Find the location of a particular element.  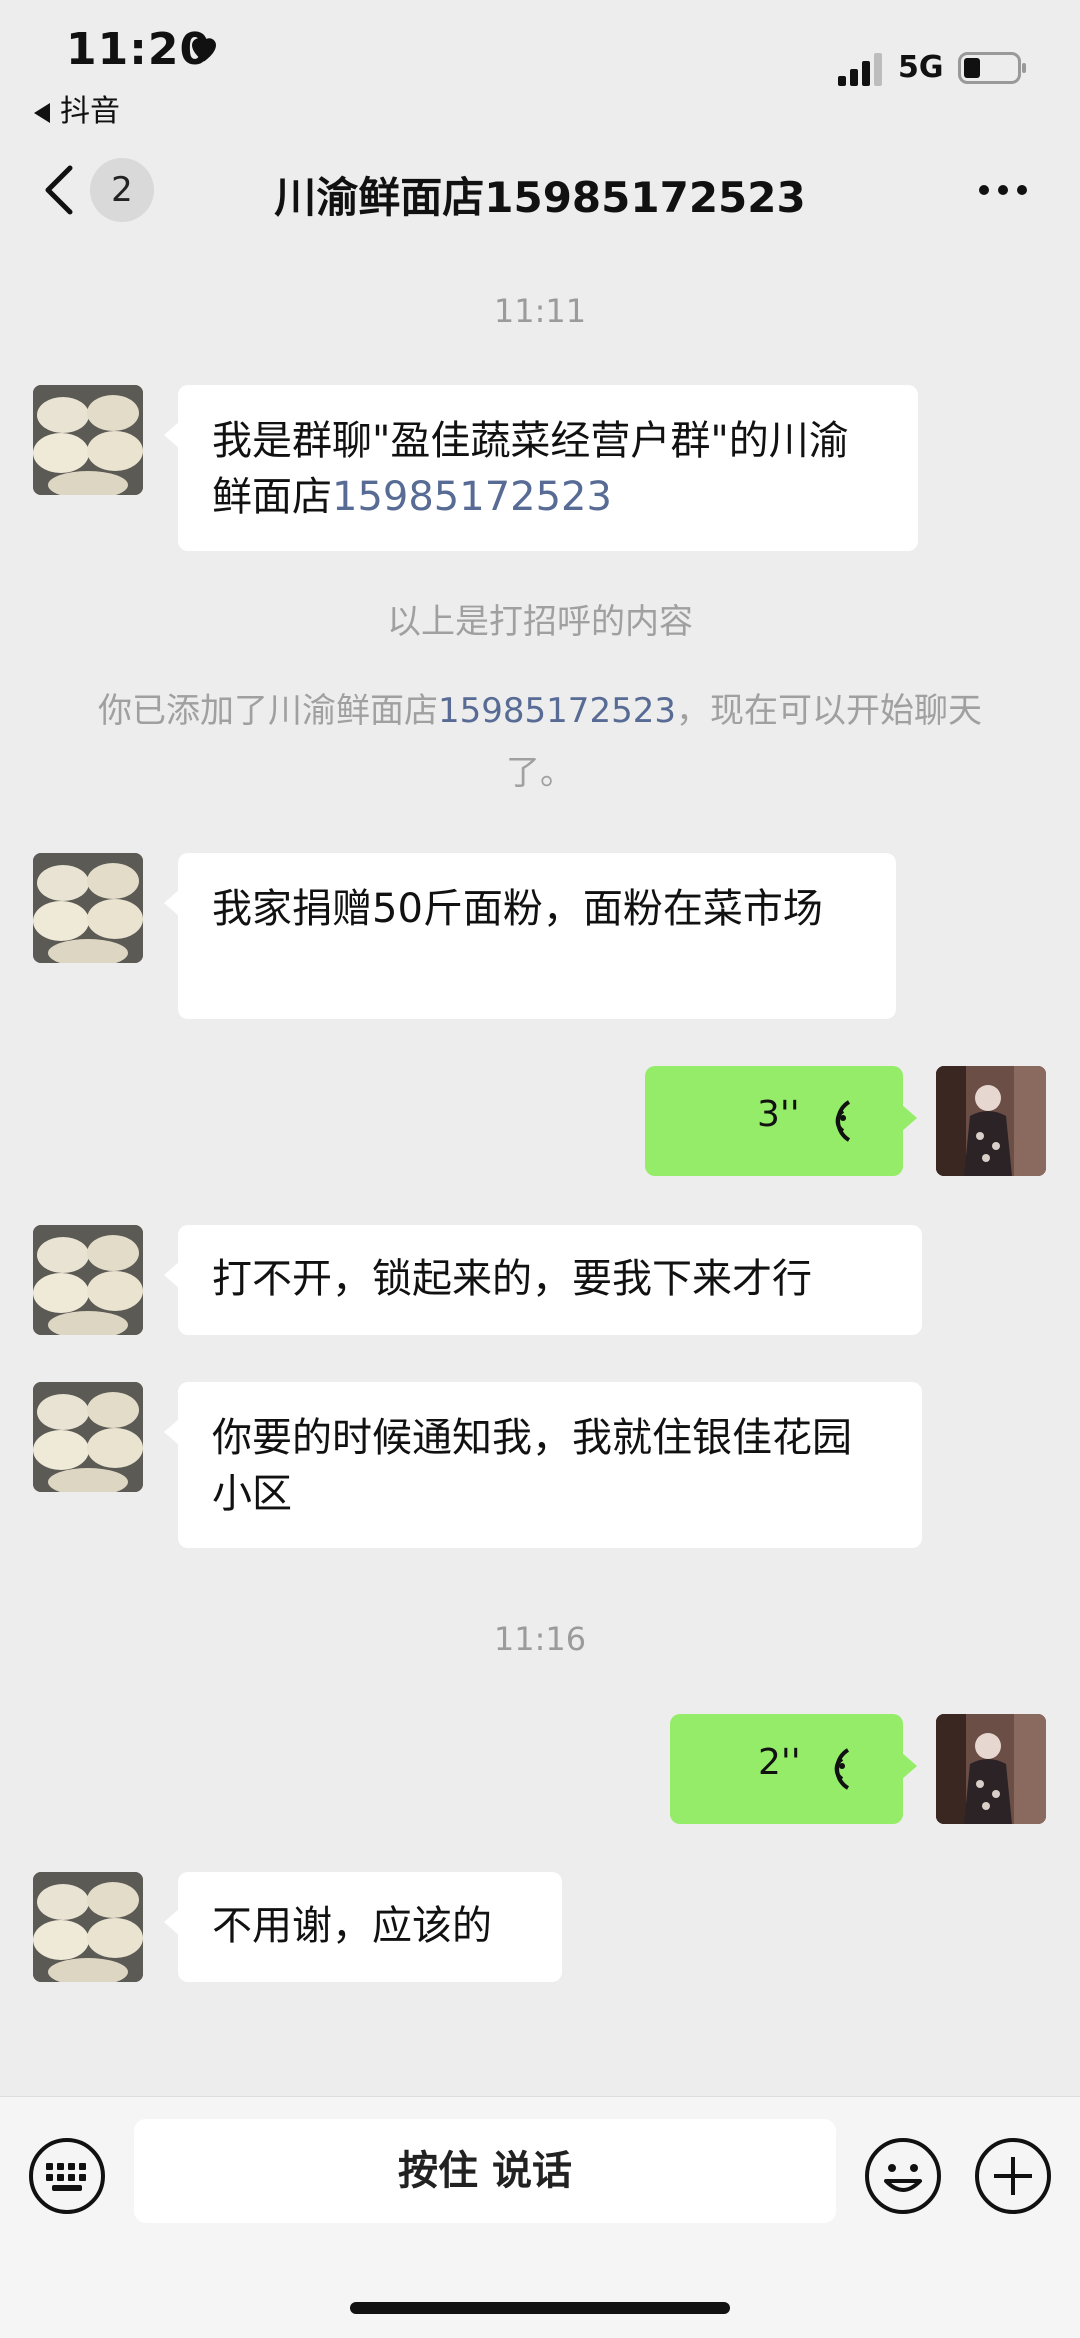

heart-icon is located at coordinates (204, 50).